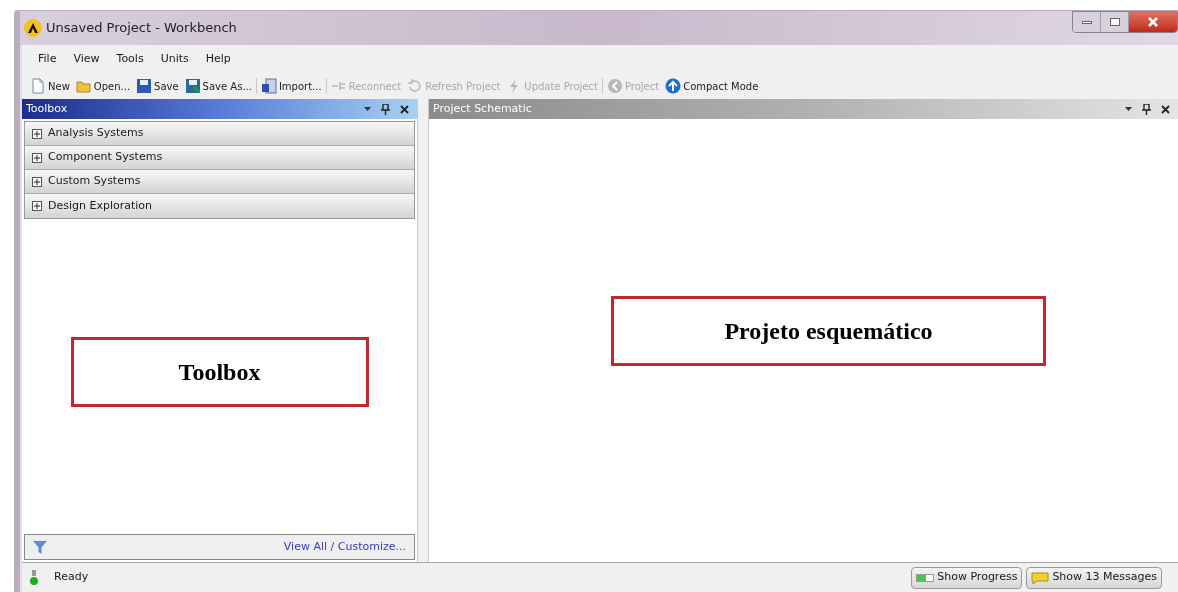  I want to click on maximize-button, so click(1115, 22).